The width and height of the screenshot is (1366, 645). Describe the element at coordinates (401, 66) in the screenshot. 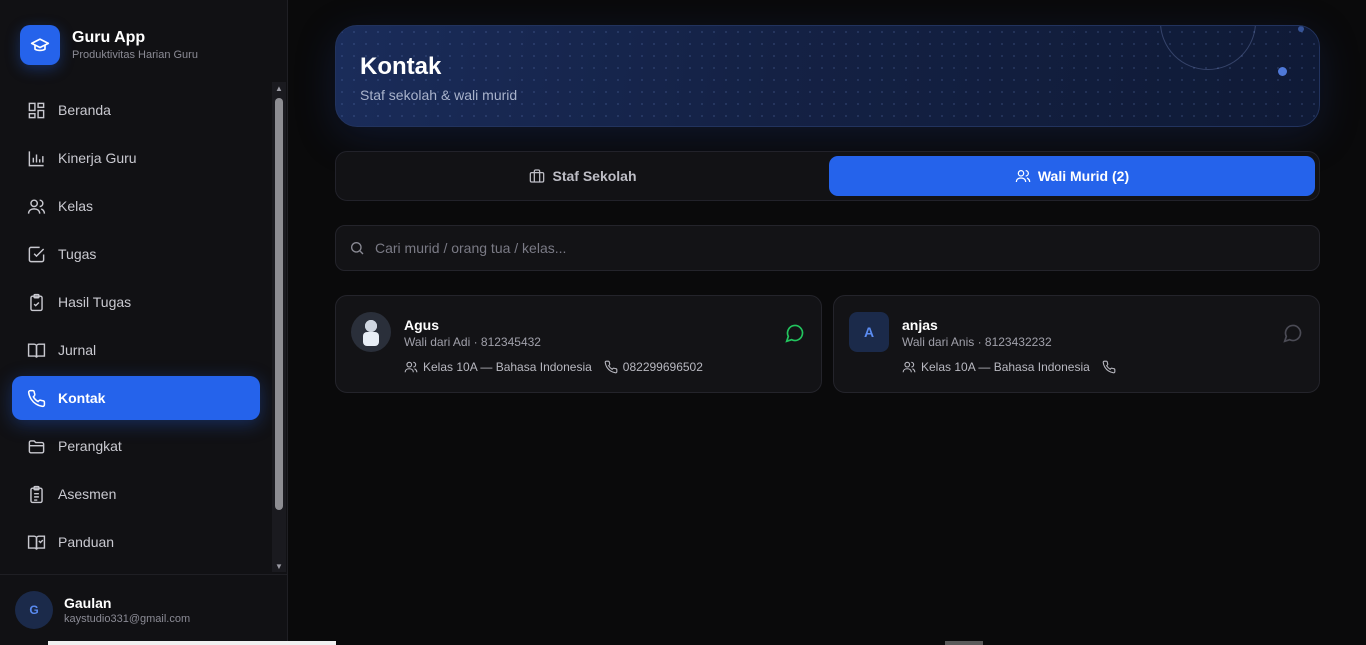

I see `page-title: Kontak` at that location.